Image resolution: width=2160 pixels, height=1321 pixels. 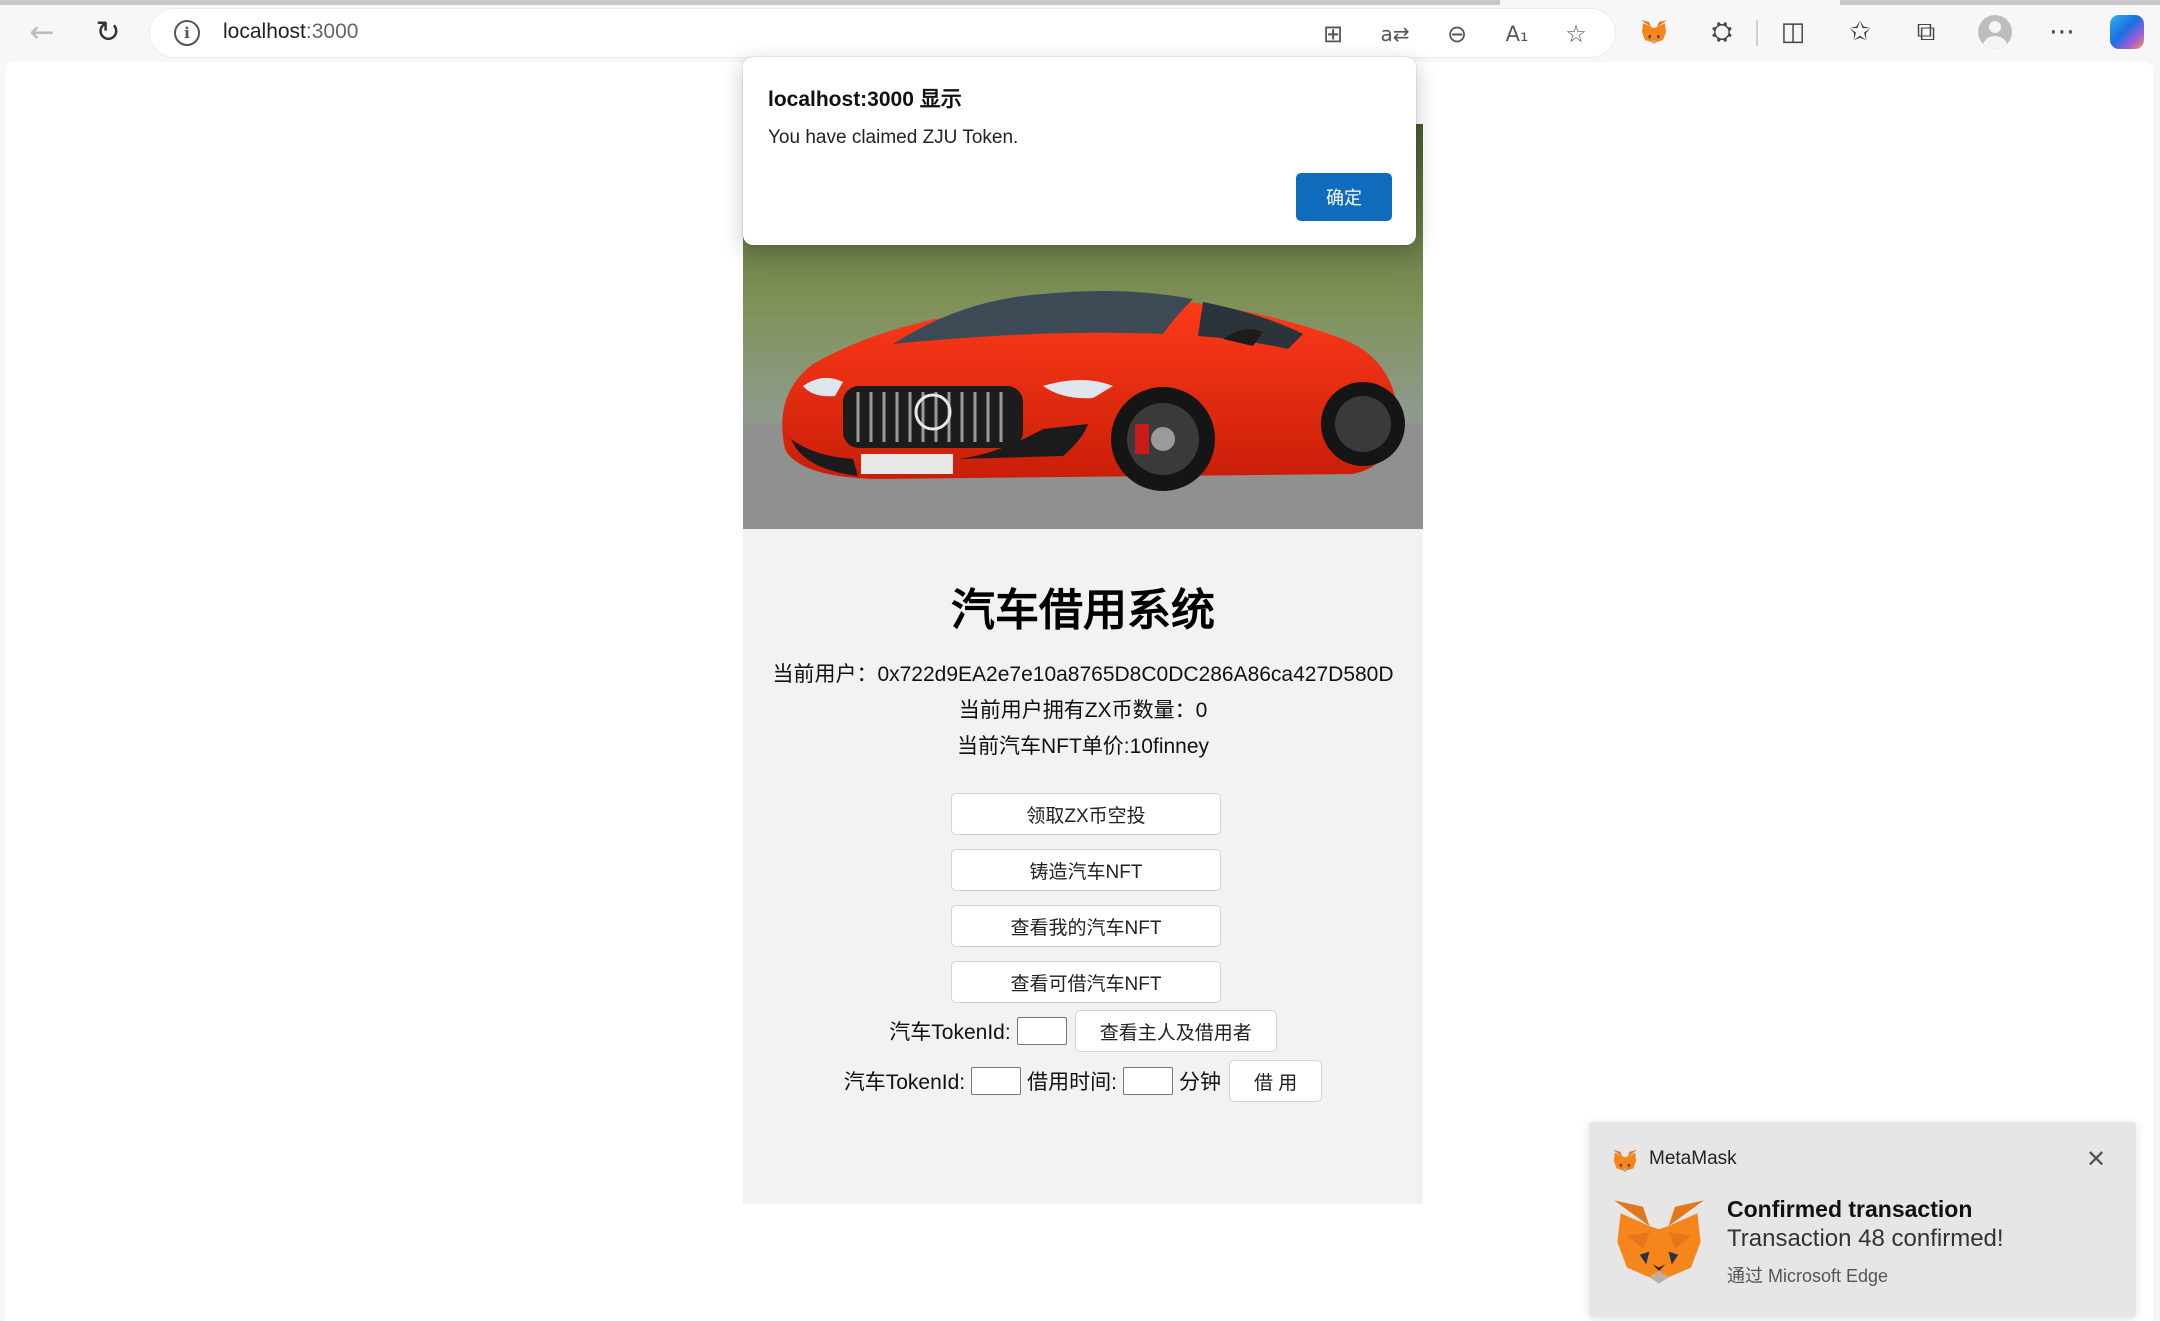 What do you see at coordinates (1625, 1161) in the screenshot?
I see `metamask-small-icon` at bounding box center [1625, 1161].